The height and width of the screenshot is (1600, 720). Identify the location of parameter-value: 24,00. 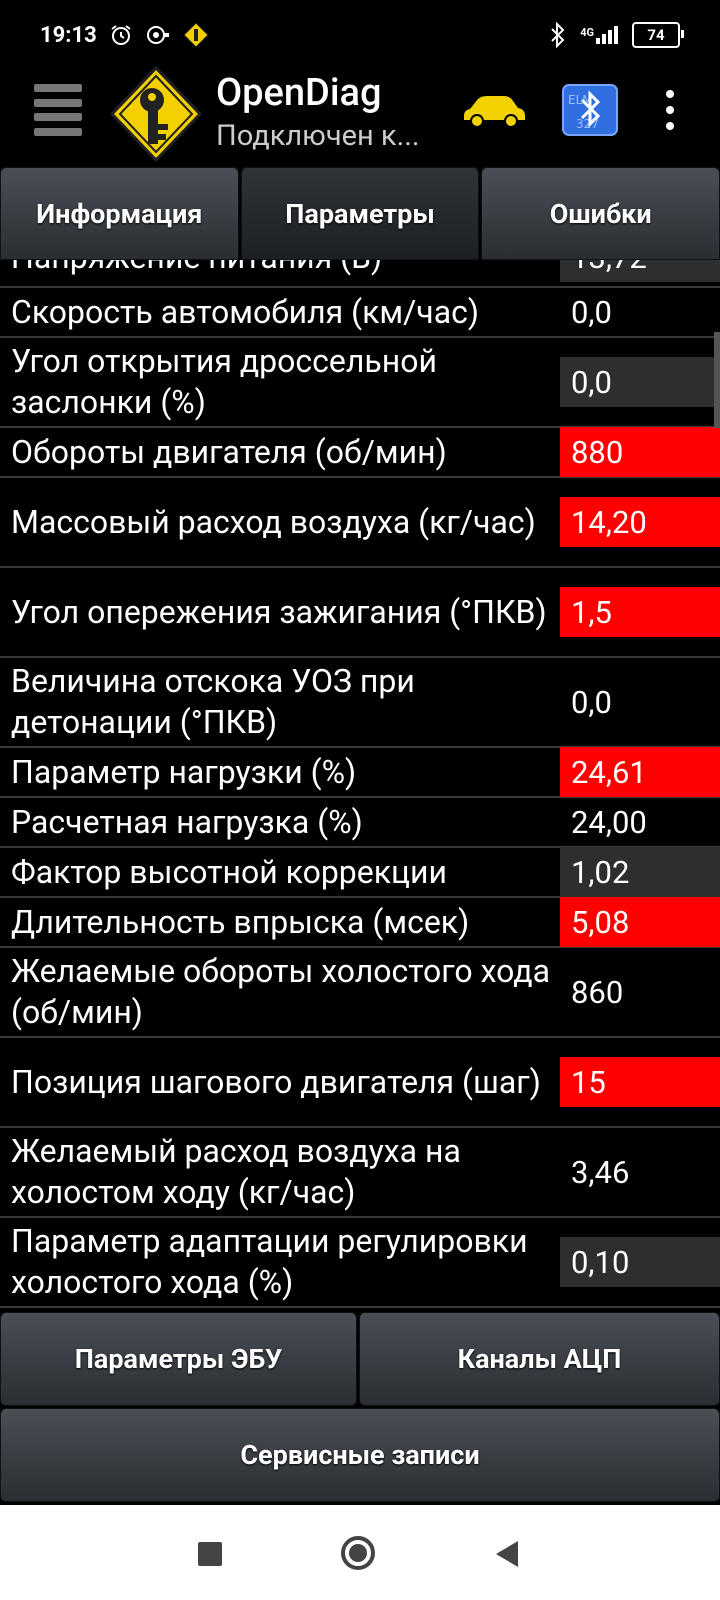
(609, 822).